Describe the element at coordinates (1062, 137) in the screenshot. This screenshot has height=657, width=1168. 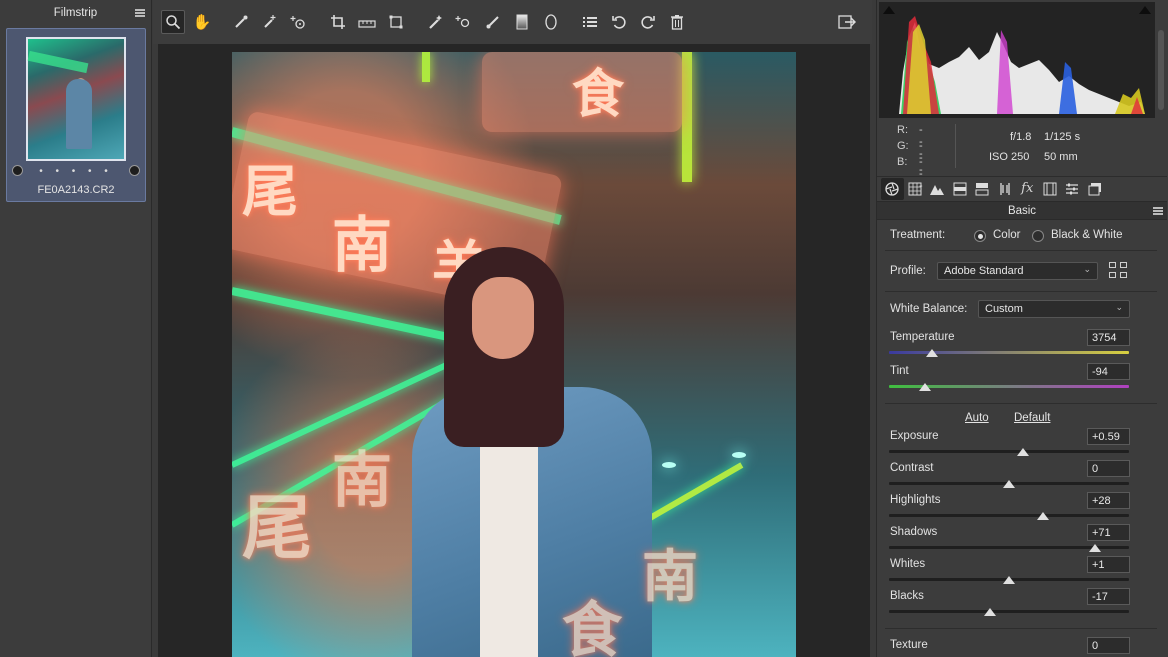
I see `shutter-speed: 1/125 s` at that location.